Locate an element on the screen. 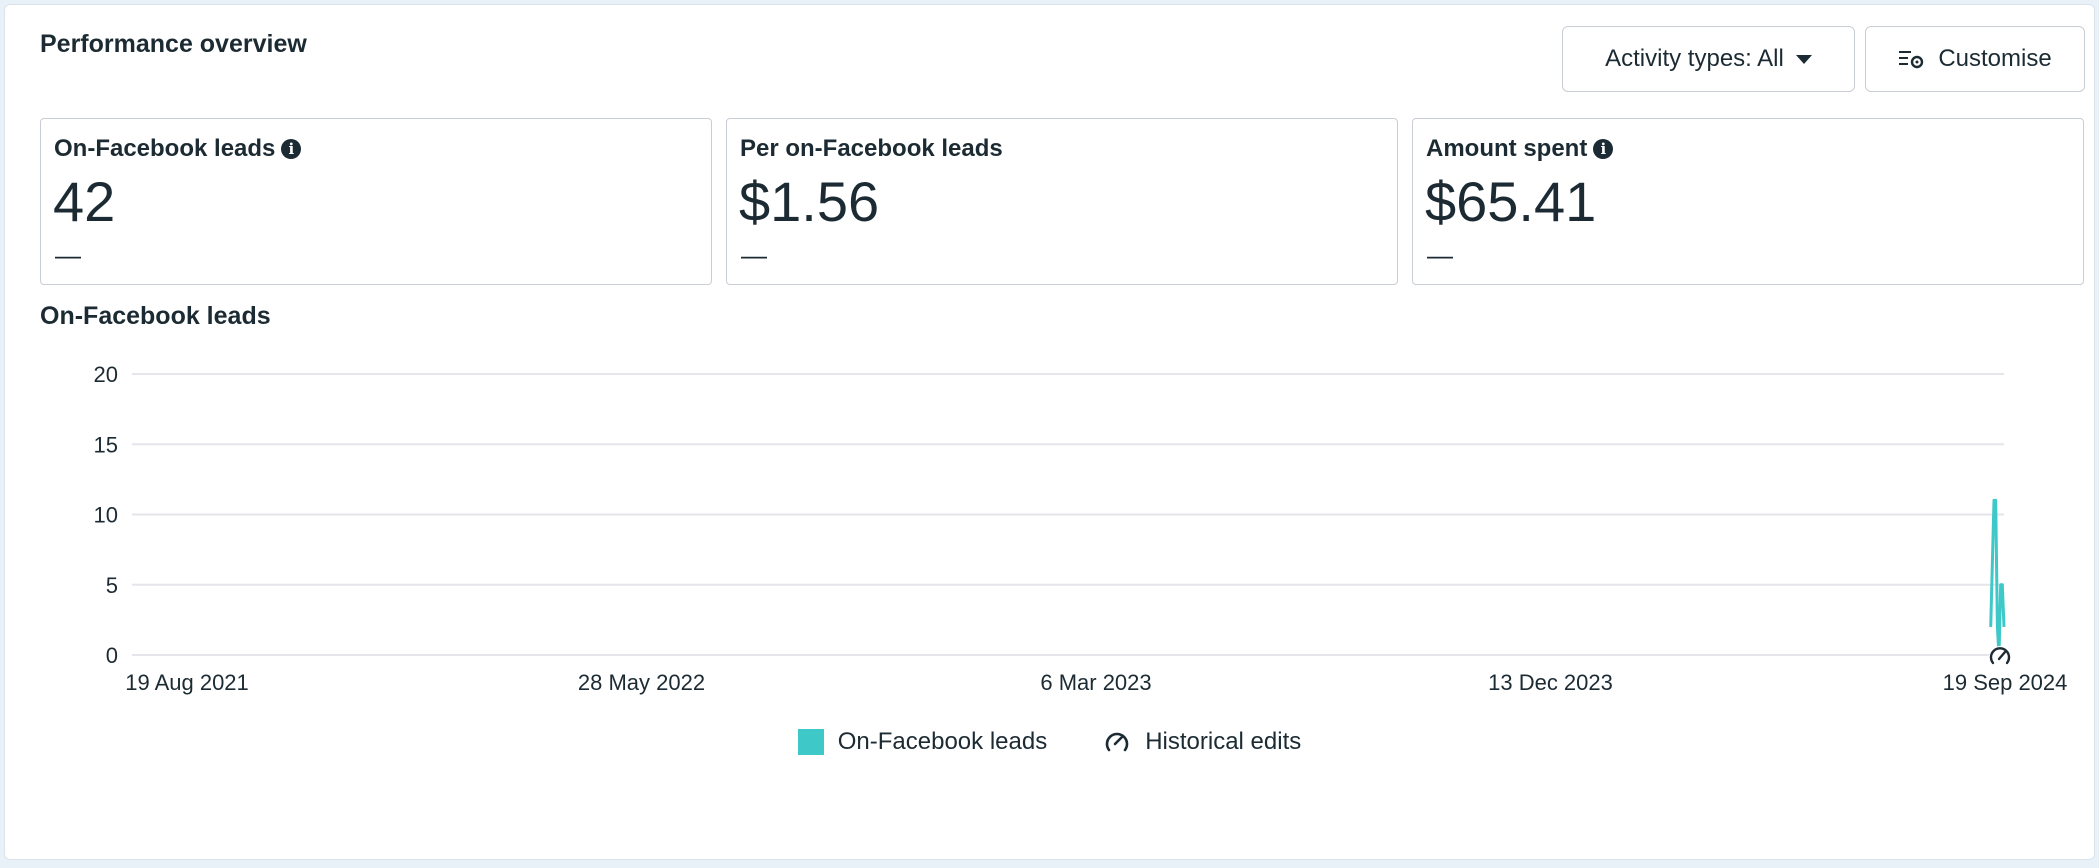 The height and width of the screenshot is (868, 2099). chart-legend: On-Facebook leads Historical edits is located at coordinates (1049, 742).